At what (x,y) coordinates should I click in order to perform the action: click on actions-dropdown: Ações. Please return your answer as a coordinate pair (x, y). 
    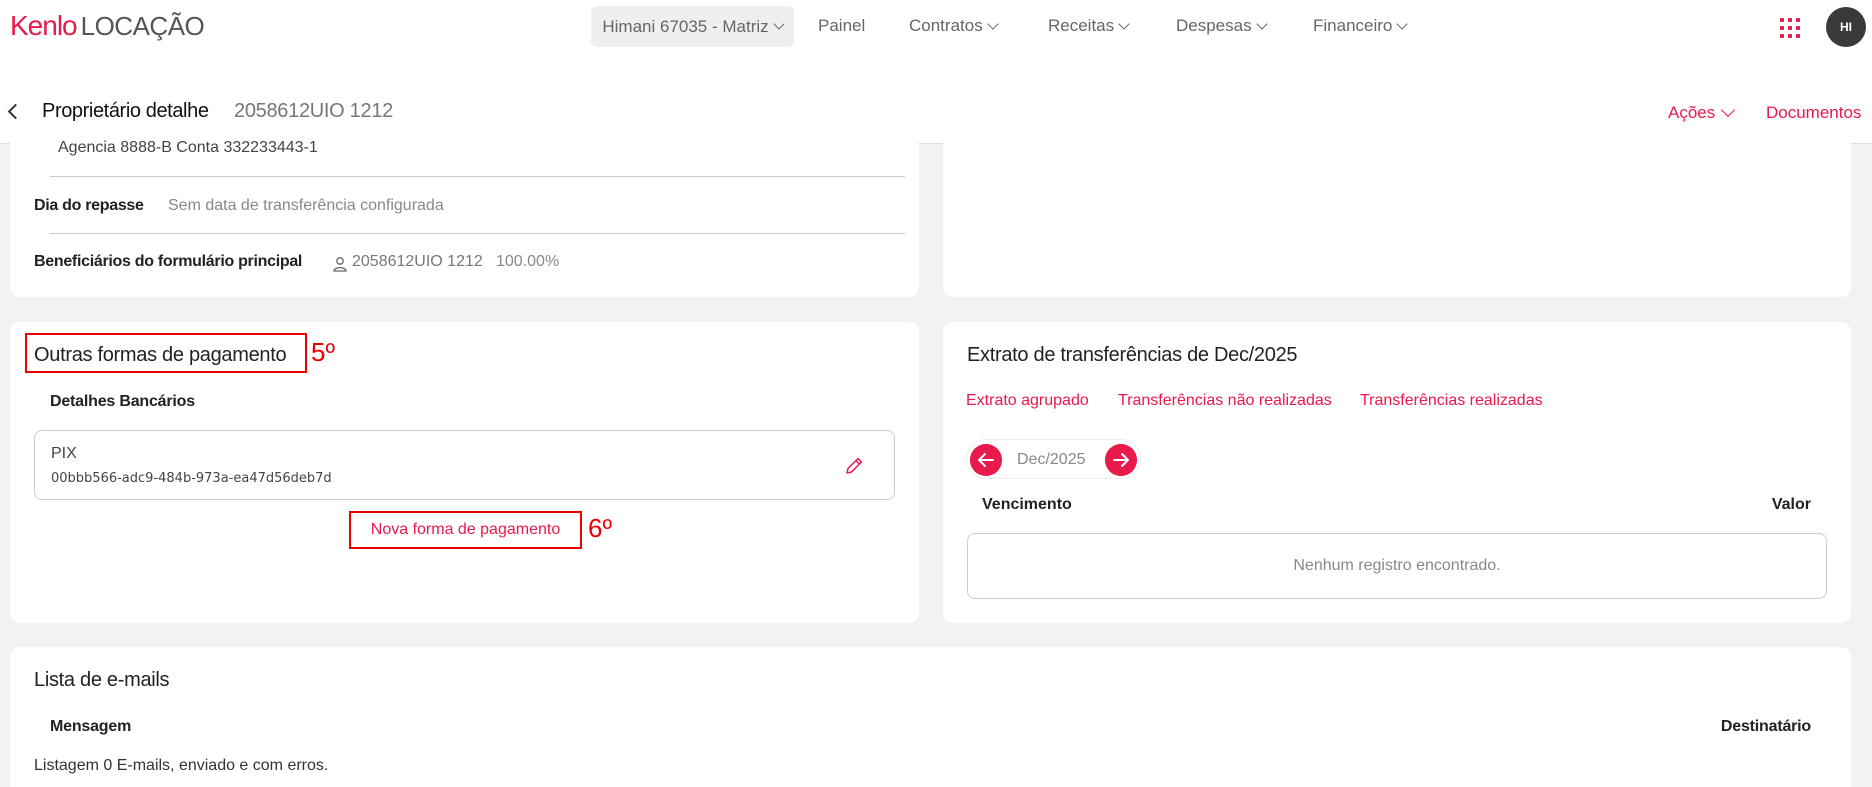
    Looking at the image, I should click on (1702, 112).